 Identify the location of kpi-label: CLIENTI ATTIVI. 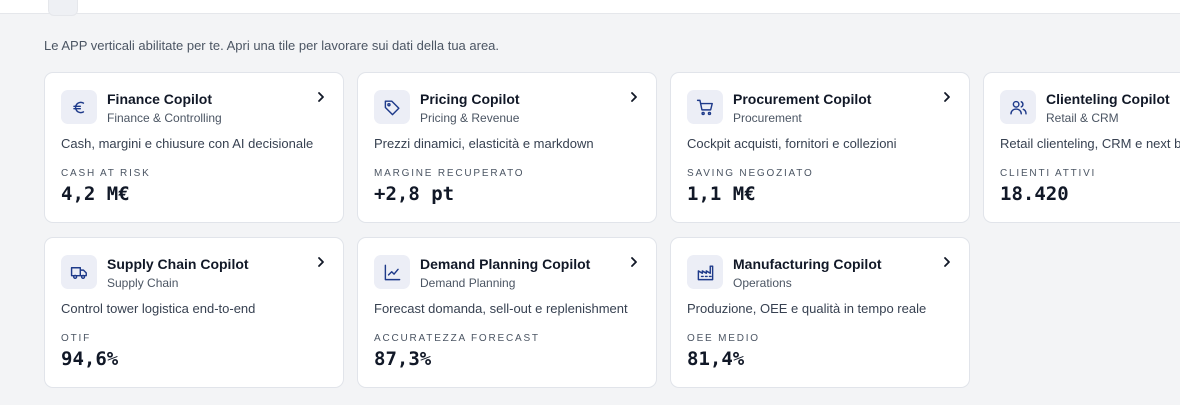
(1048, 173).